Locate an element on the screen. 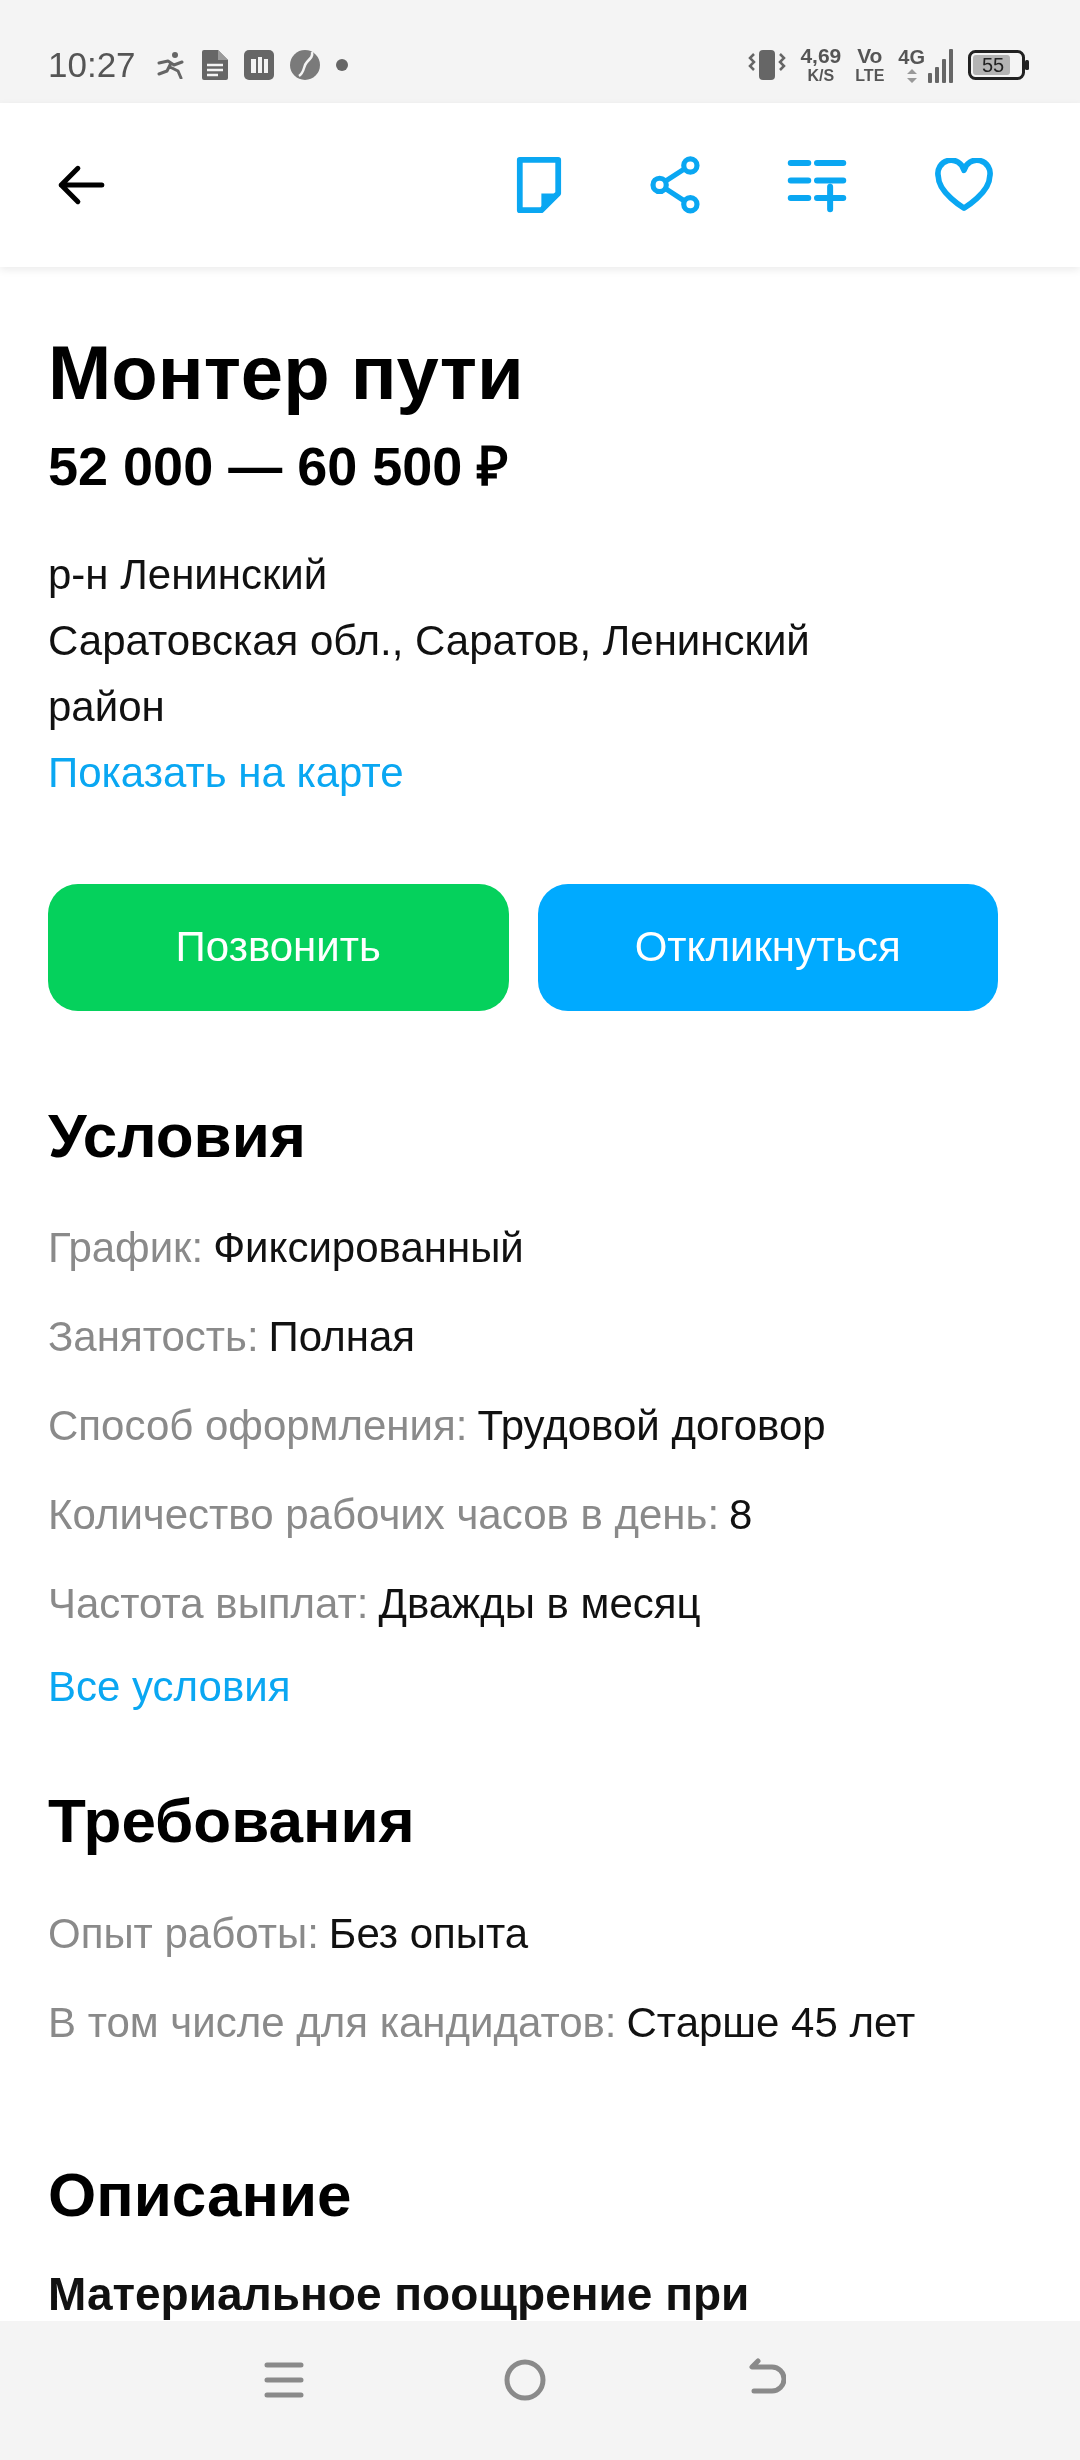 The image size is (1080, 2460). volte-label: Vo is located at coordinates (870, 55).